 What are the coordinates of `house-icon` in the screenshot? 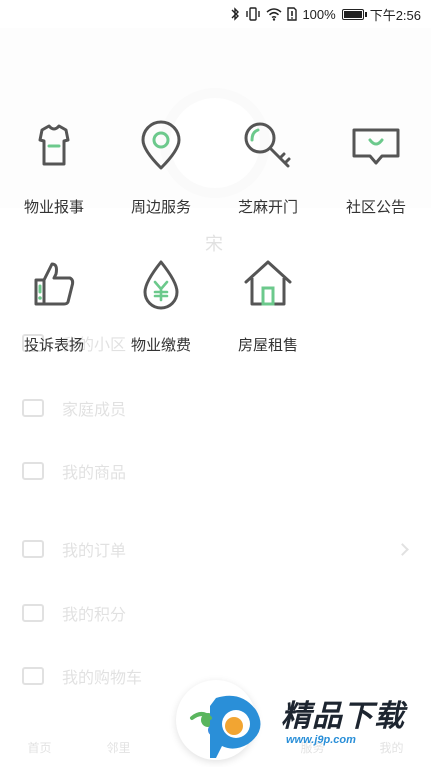 It's located at (268, 283).